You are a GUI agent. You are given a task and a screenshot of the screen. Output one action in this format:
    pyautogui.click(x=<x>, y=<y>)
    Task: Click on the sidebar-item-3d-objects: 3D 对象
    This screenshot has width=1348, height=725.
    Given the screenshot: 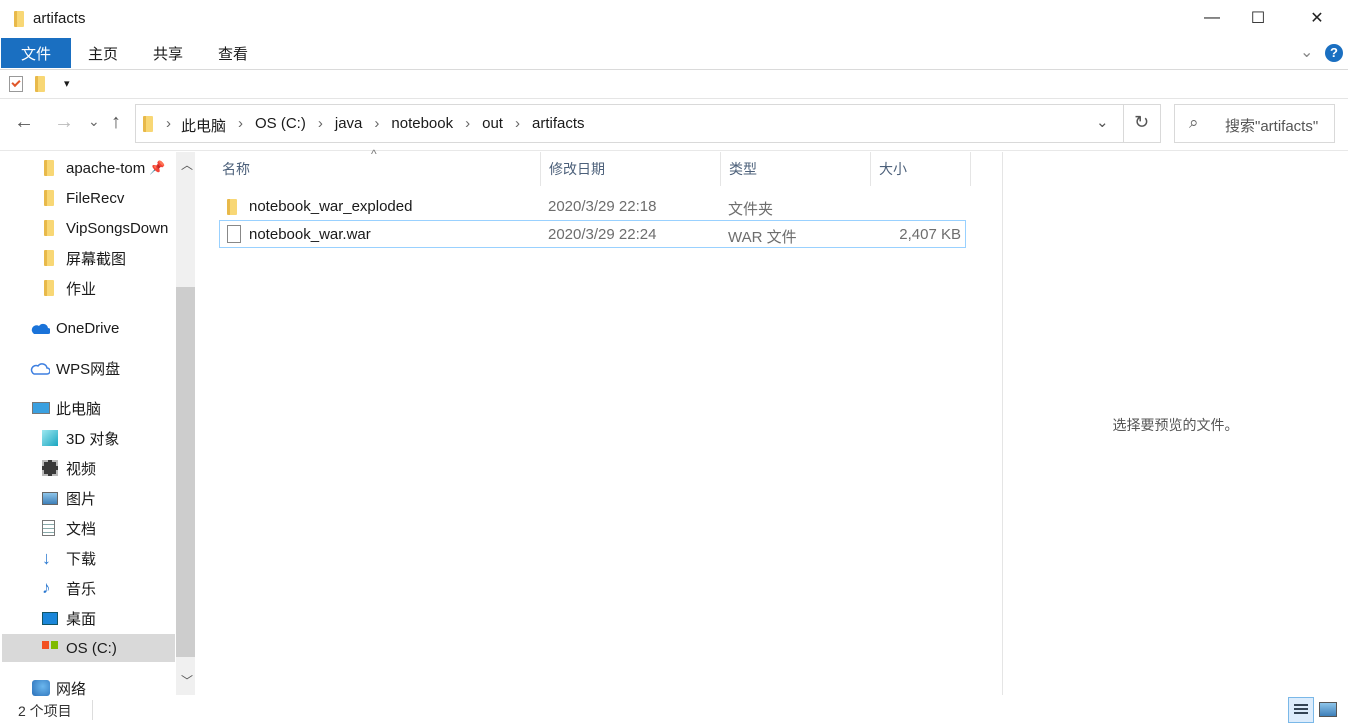 What is the action you would take?
    pyautogui.click(x=87, y=438)
    